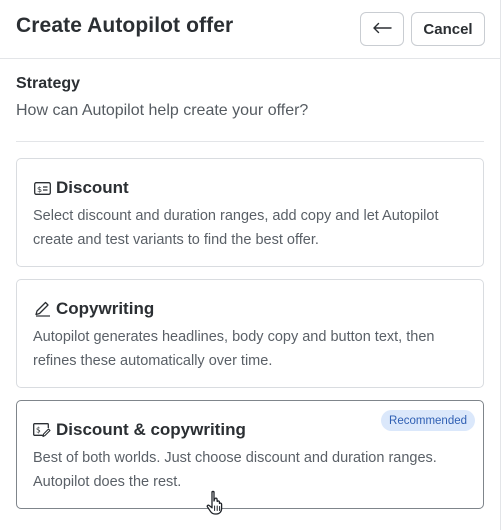  What do you see at coordinates (250, 29) in the screenshot?
I see `panel-header: Create Autopilot offer Cancel` at bounding box center [250, 29].